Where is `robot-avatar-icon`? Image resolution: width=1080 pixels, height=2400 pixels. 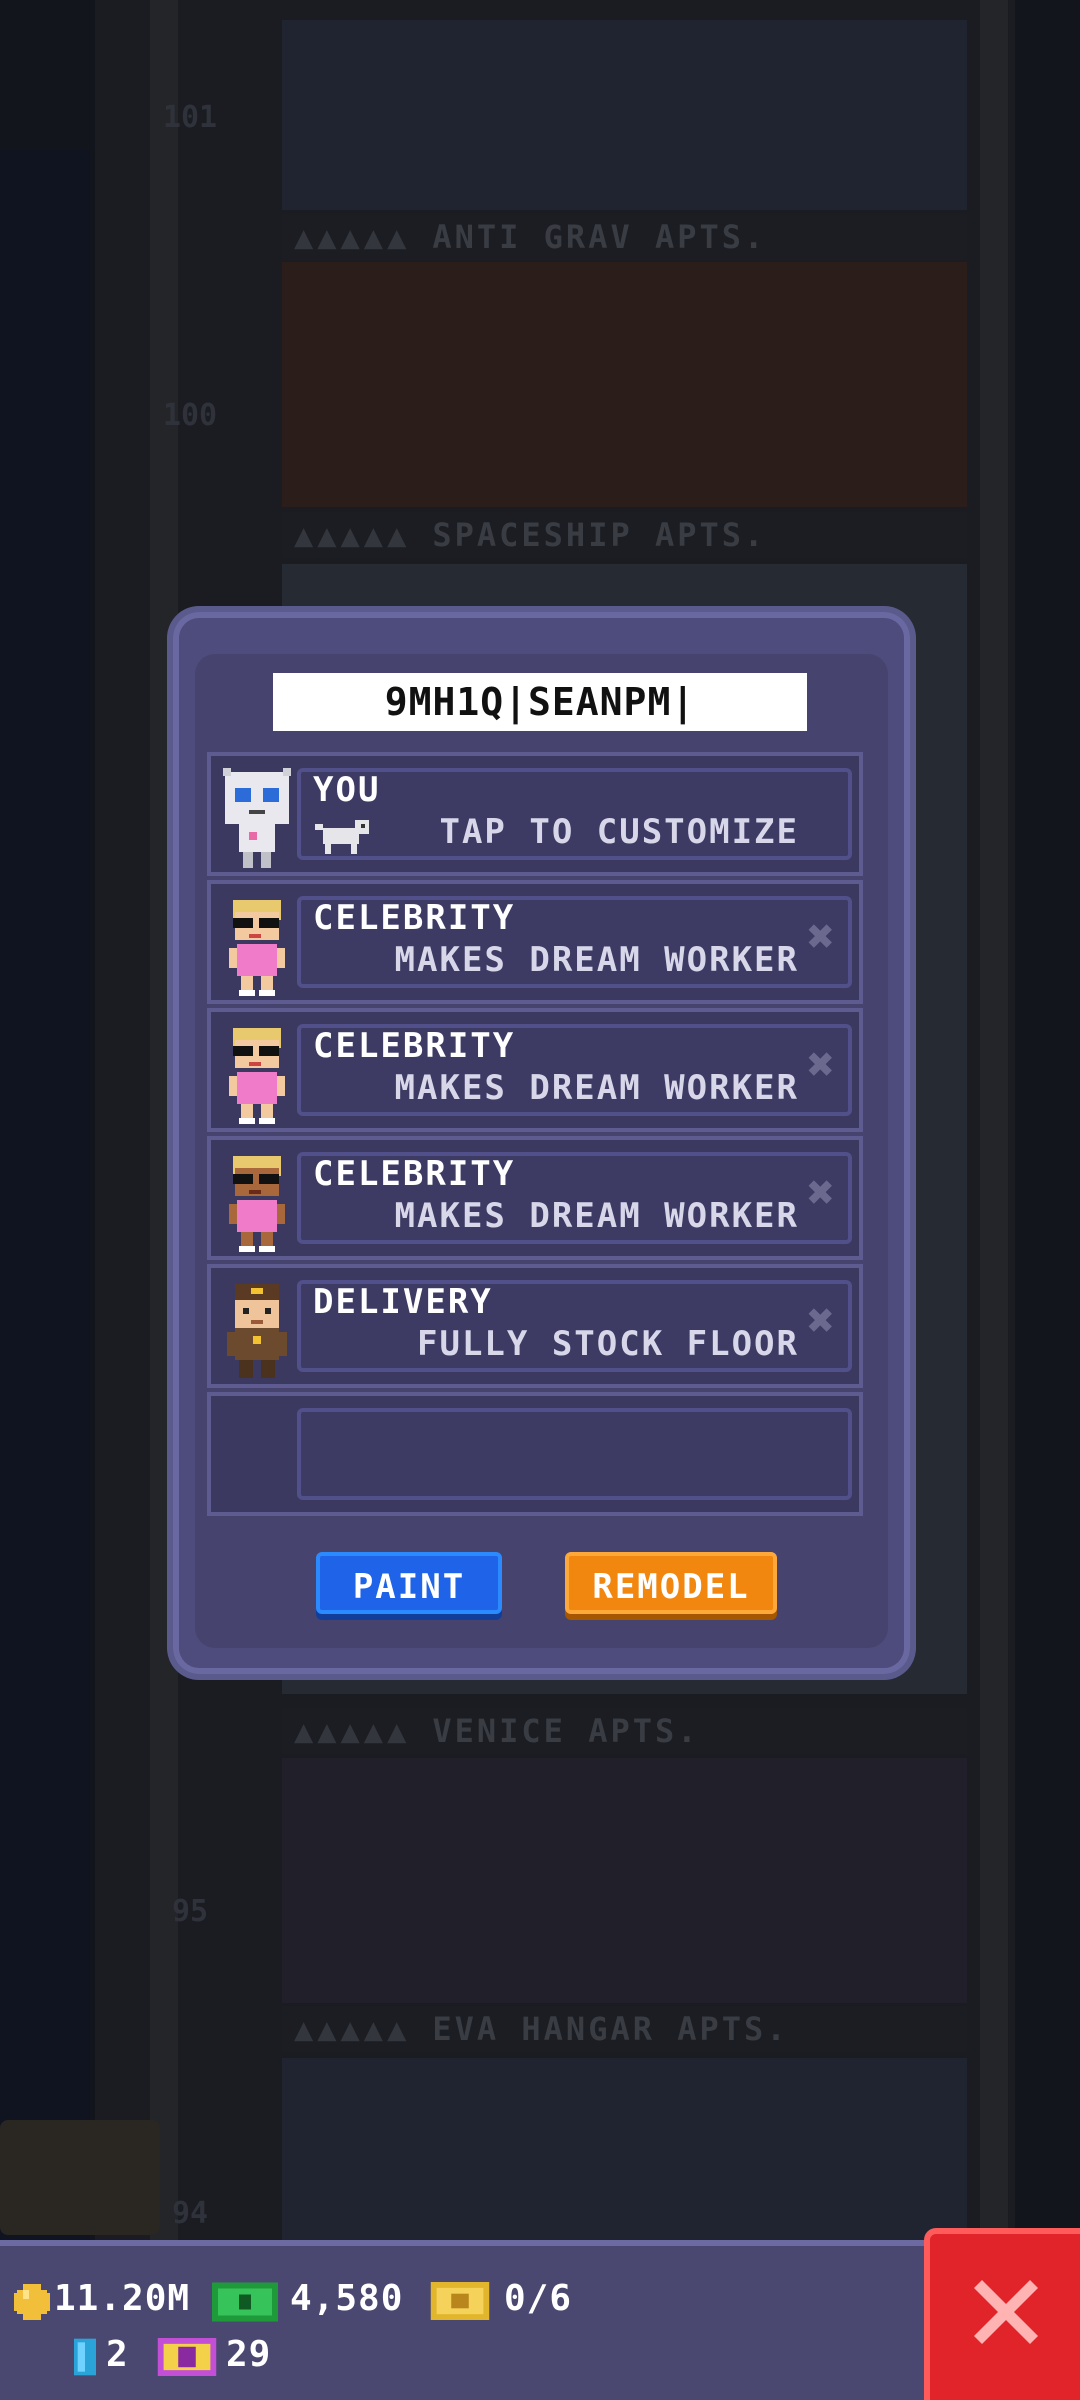
robot-avatar-icon is located at coordinates (257, 818).